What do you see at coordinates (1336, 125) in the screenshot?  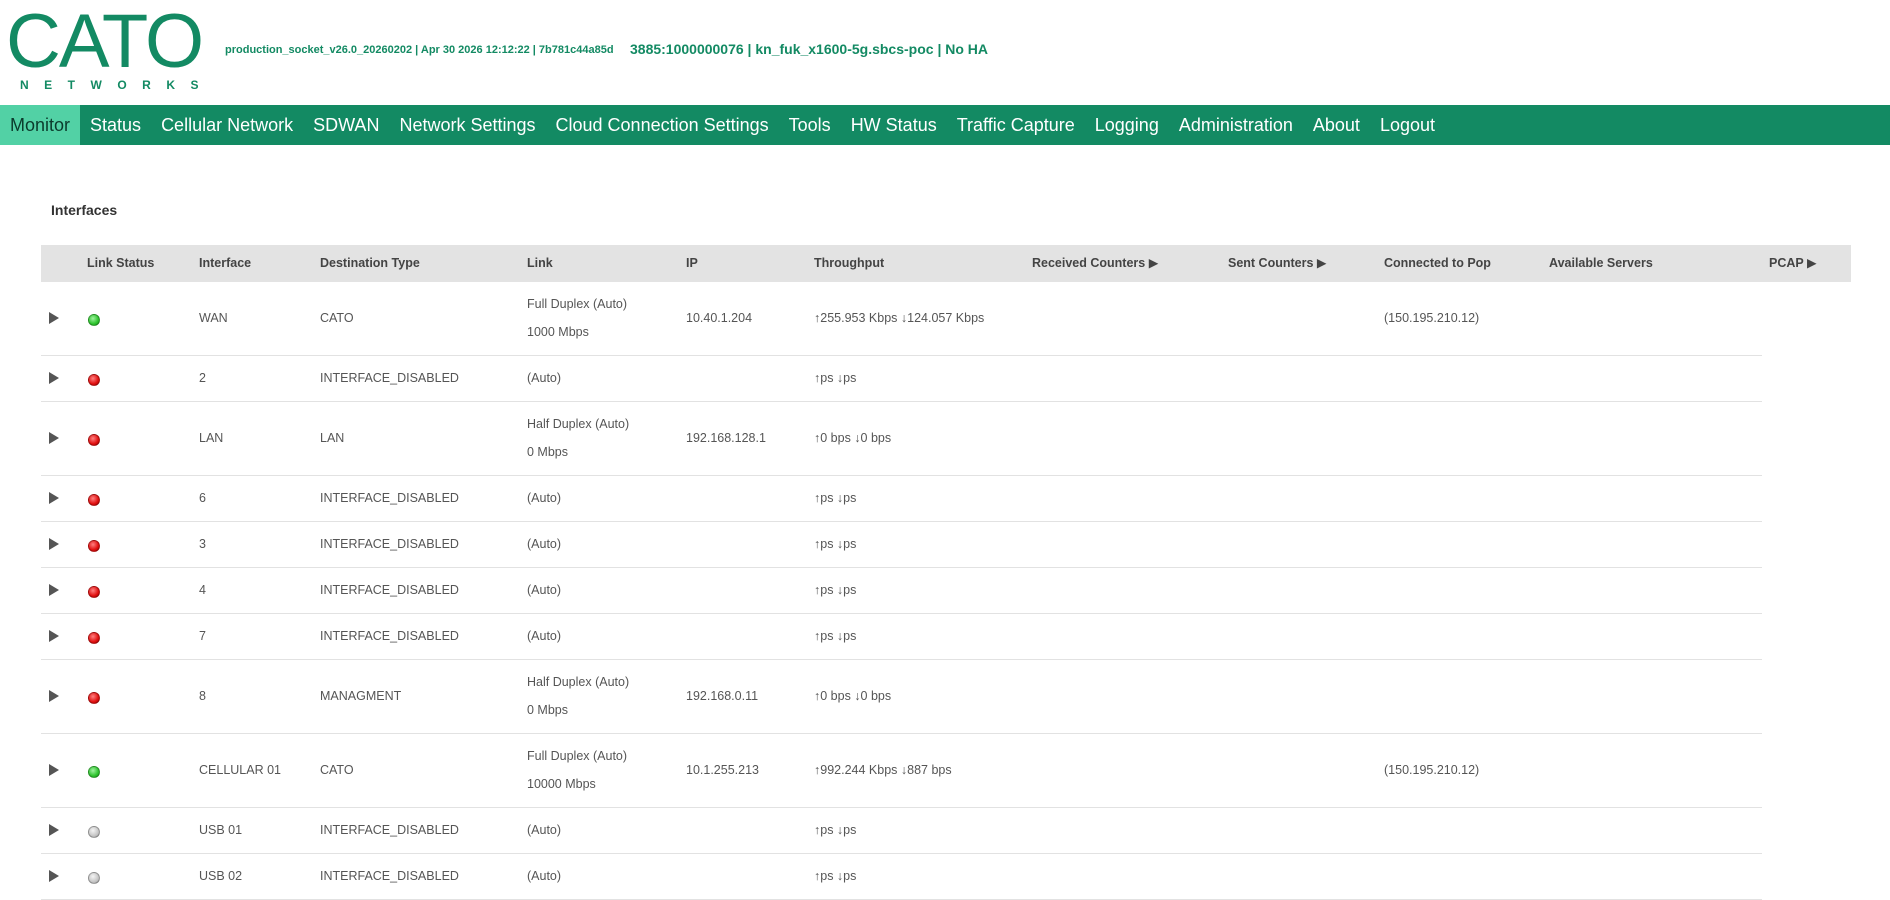 I see `nav-item-about: About` at bounding box center [1336, 125].